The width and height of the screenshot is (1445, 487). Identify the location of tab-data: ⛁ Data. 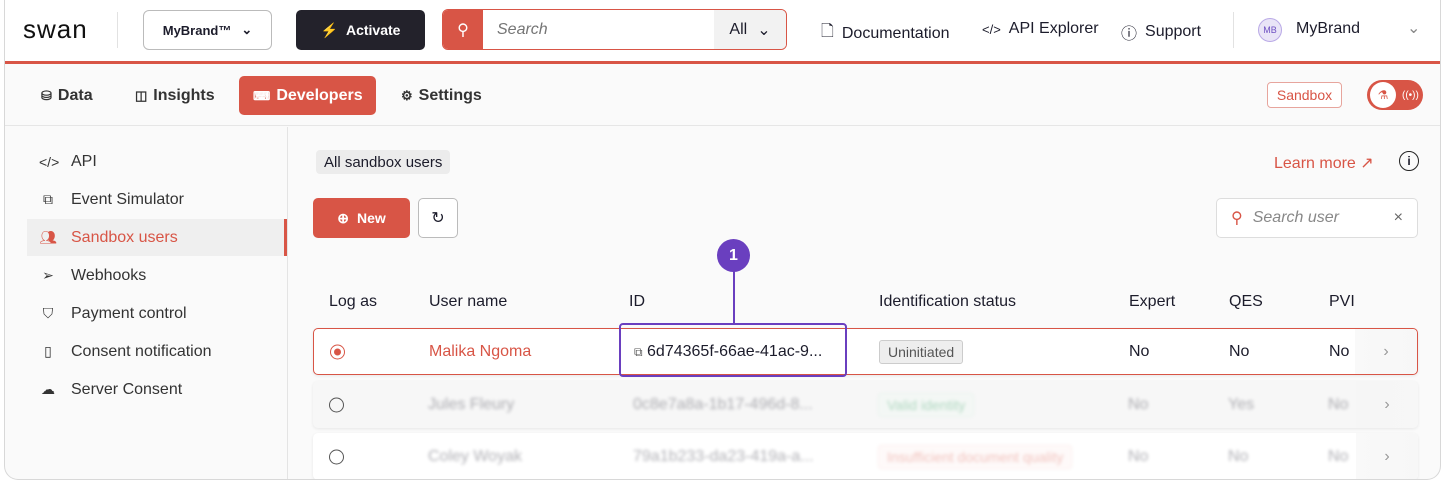
(67, 95).